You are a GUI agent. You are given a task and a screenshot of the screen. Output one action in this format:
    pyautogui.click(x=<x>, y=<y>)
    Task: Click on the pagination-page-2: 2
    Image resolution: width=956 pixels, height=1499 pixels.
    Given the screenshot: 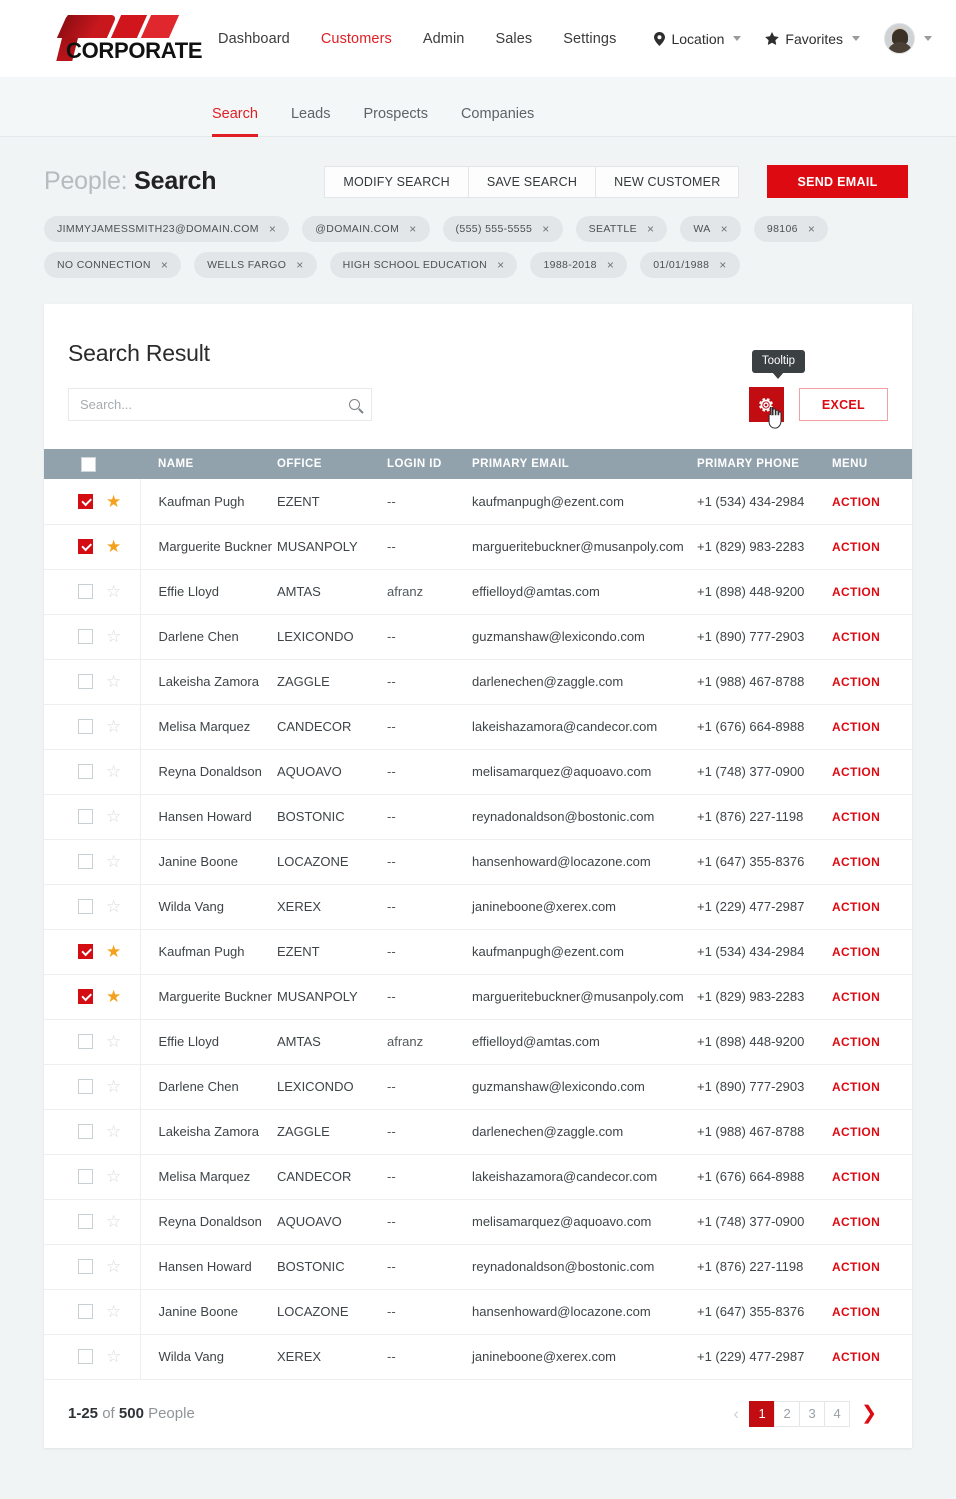 What is the action you would take?
    pyautogui.click(x=787, y=1413)
    